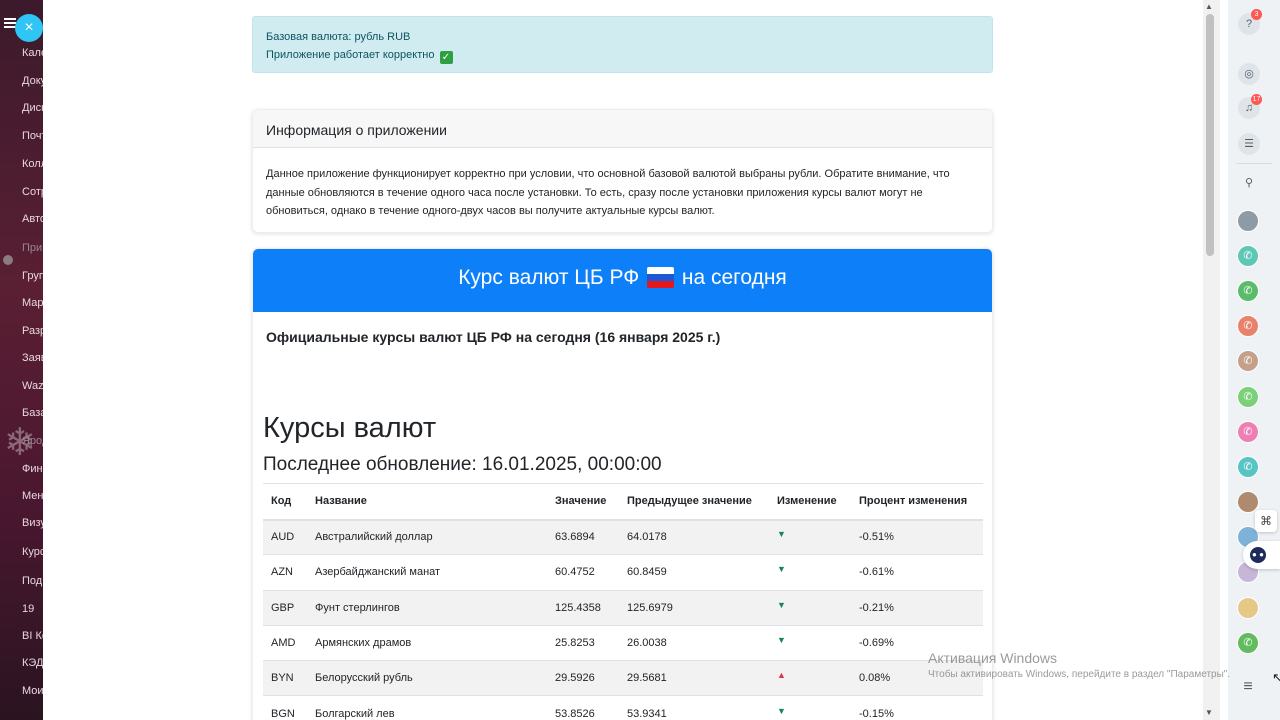 Image resolution: width=1280 pixels, height=720 pixels. I want to click on base-currency-text: Базовая валюта: рубль RUB, so click(338, 37).